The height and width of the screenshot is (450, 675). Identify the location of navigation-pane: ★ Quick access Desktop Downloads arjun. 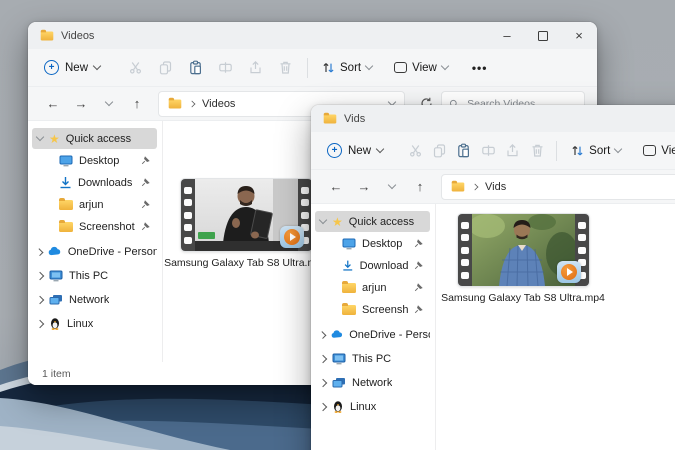
(373, 327).